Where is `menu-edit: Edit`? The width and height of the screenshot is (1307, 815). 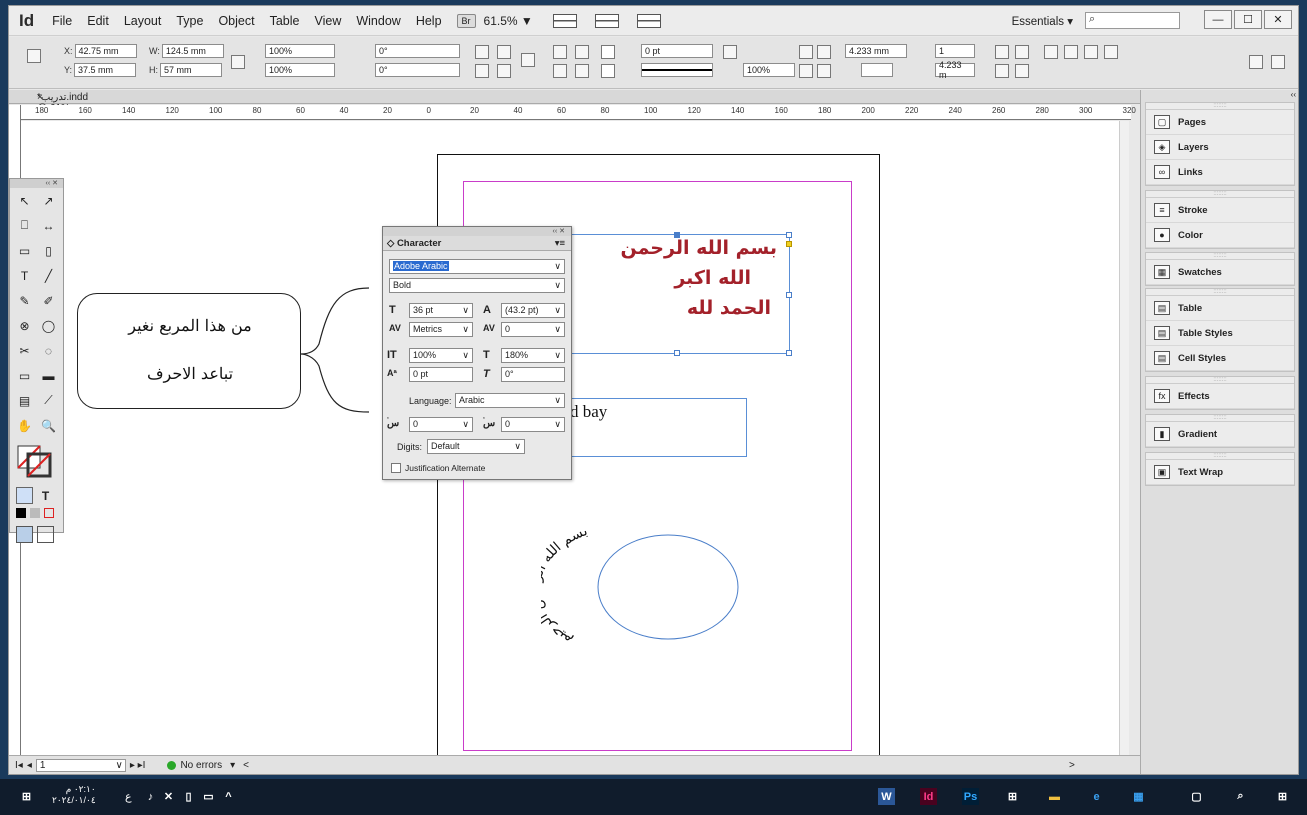 menu-edit: Edit is located at coordinates (98, 21).